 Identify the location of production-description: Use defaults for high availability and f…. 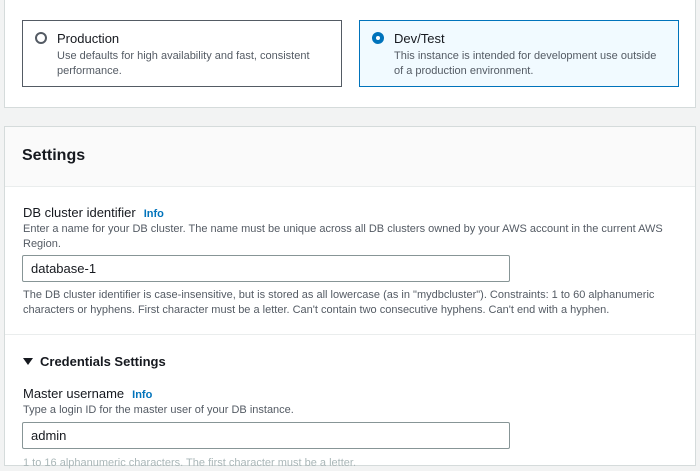
(183, 63).